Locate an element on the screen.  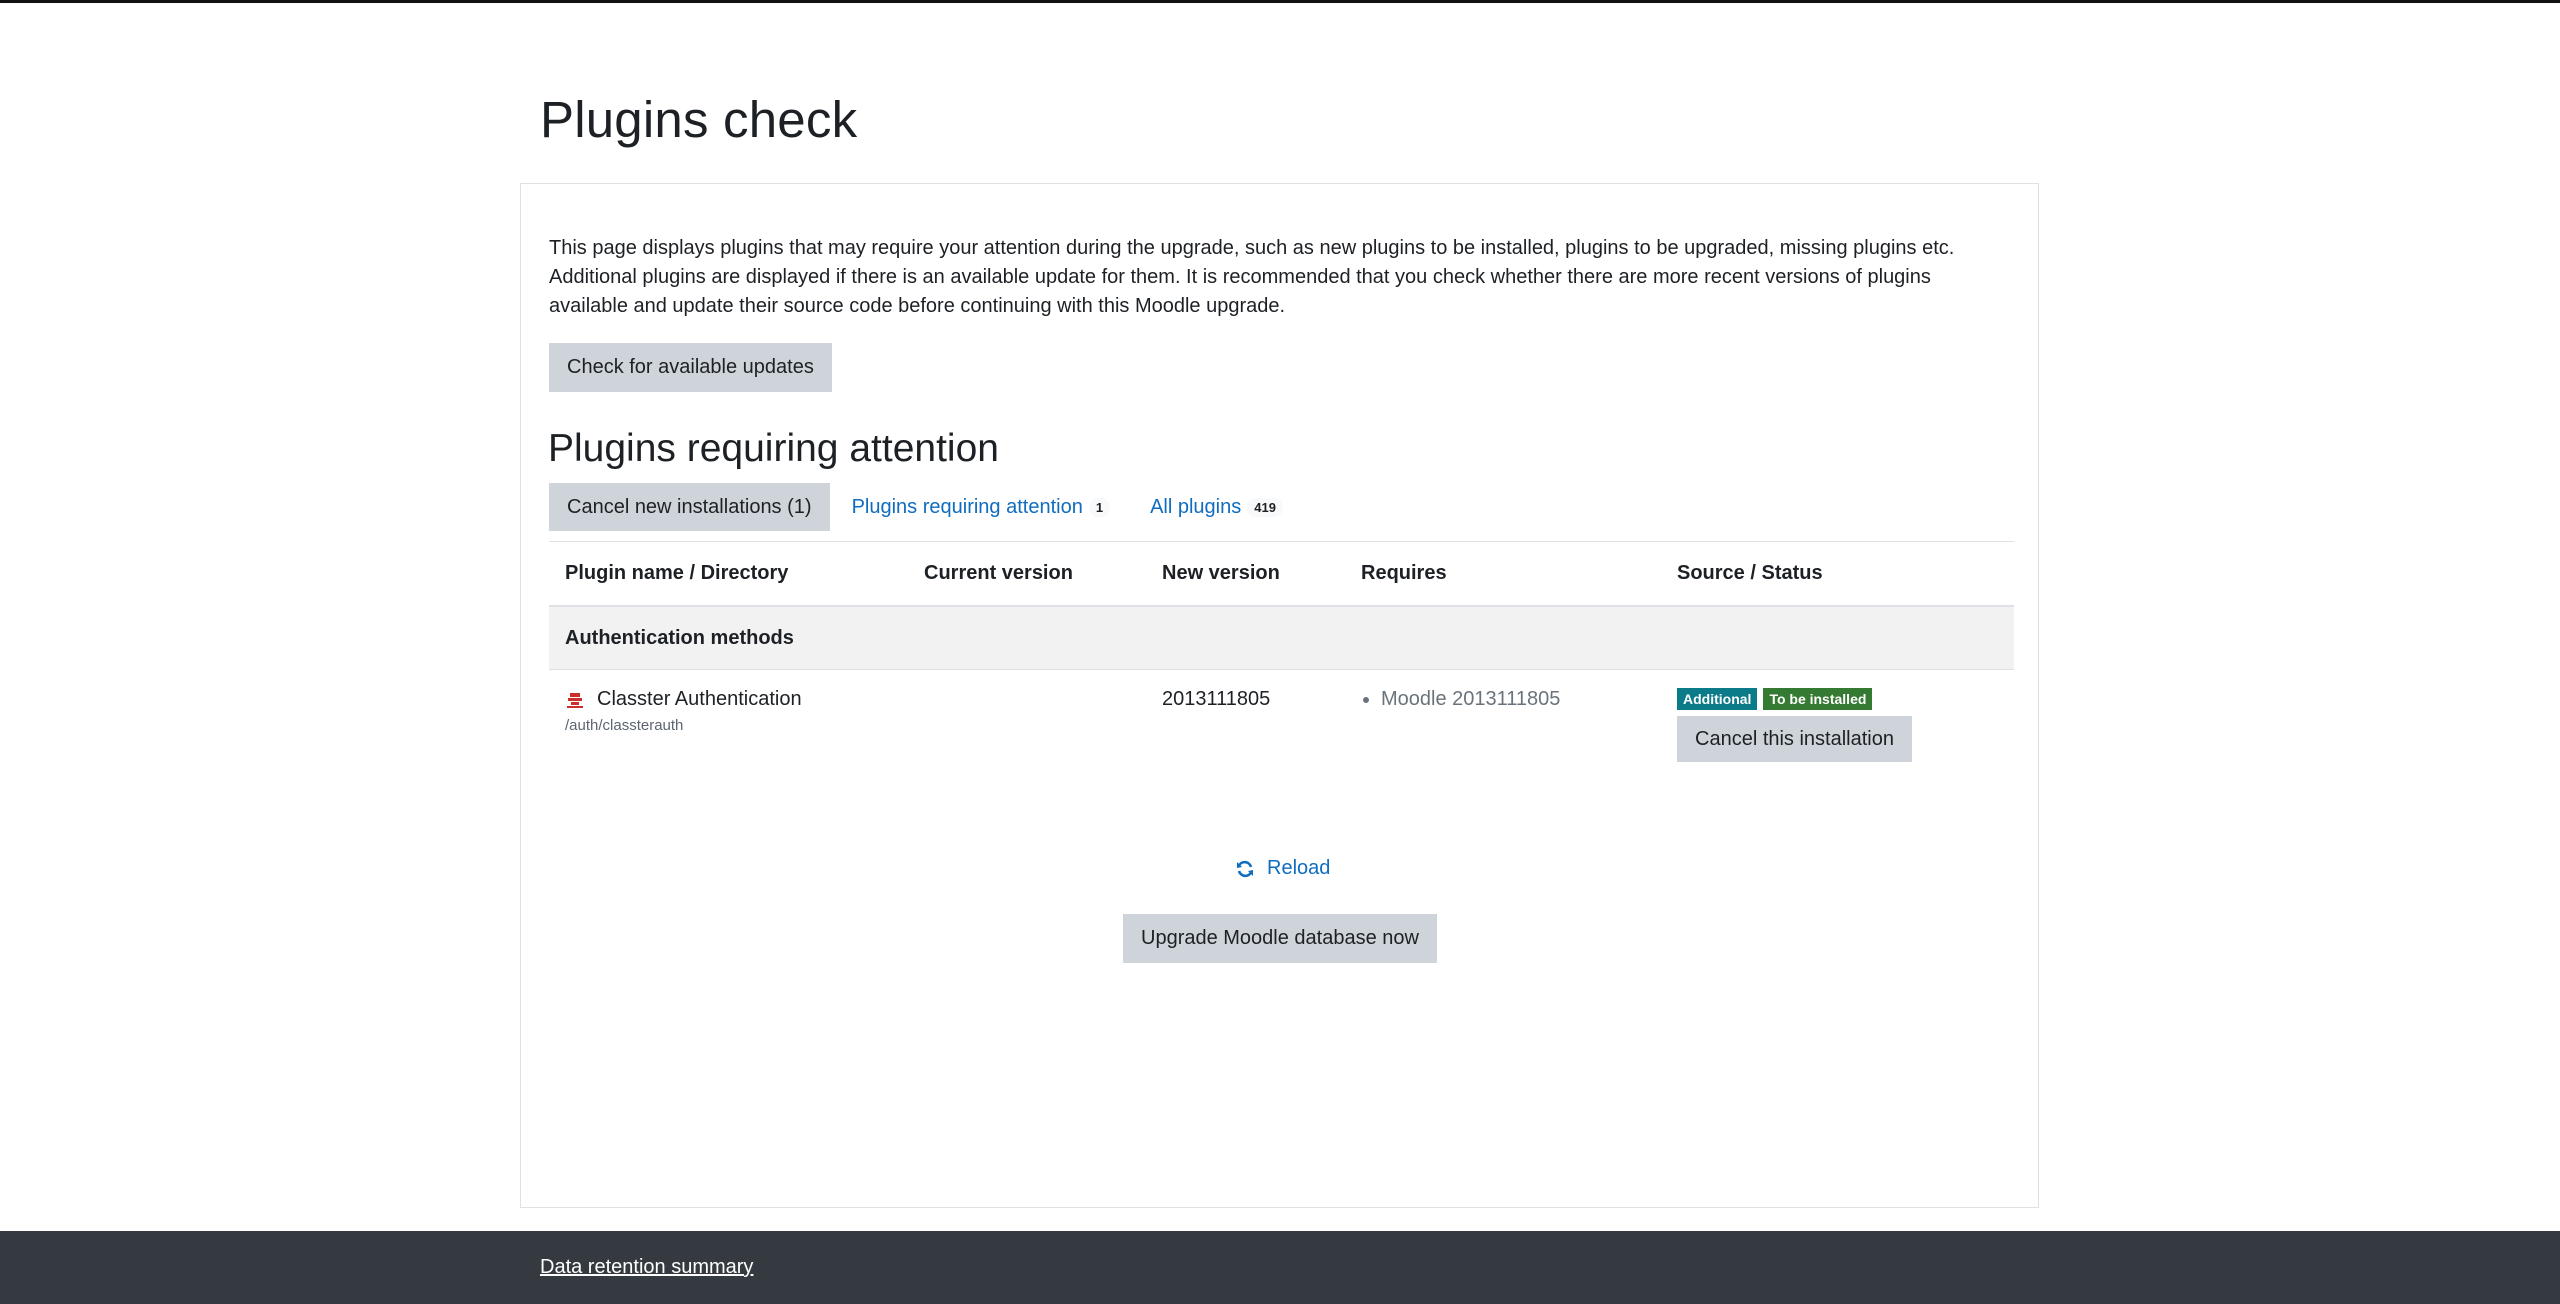
check-updates-button: Check for available updates is located at coordinates (690, 367).